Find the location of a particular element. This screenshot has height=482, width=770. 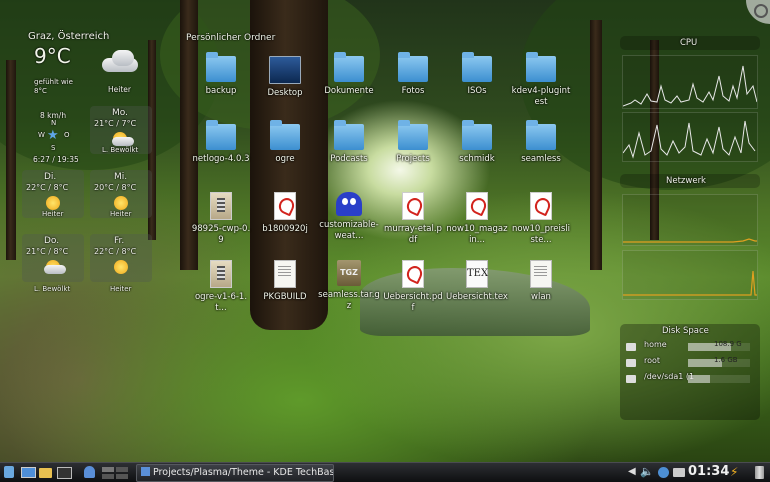

file-label: ISOs is located at coordinates (477, 91).